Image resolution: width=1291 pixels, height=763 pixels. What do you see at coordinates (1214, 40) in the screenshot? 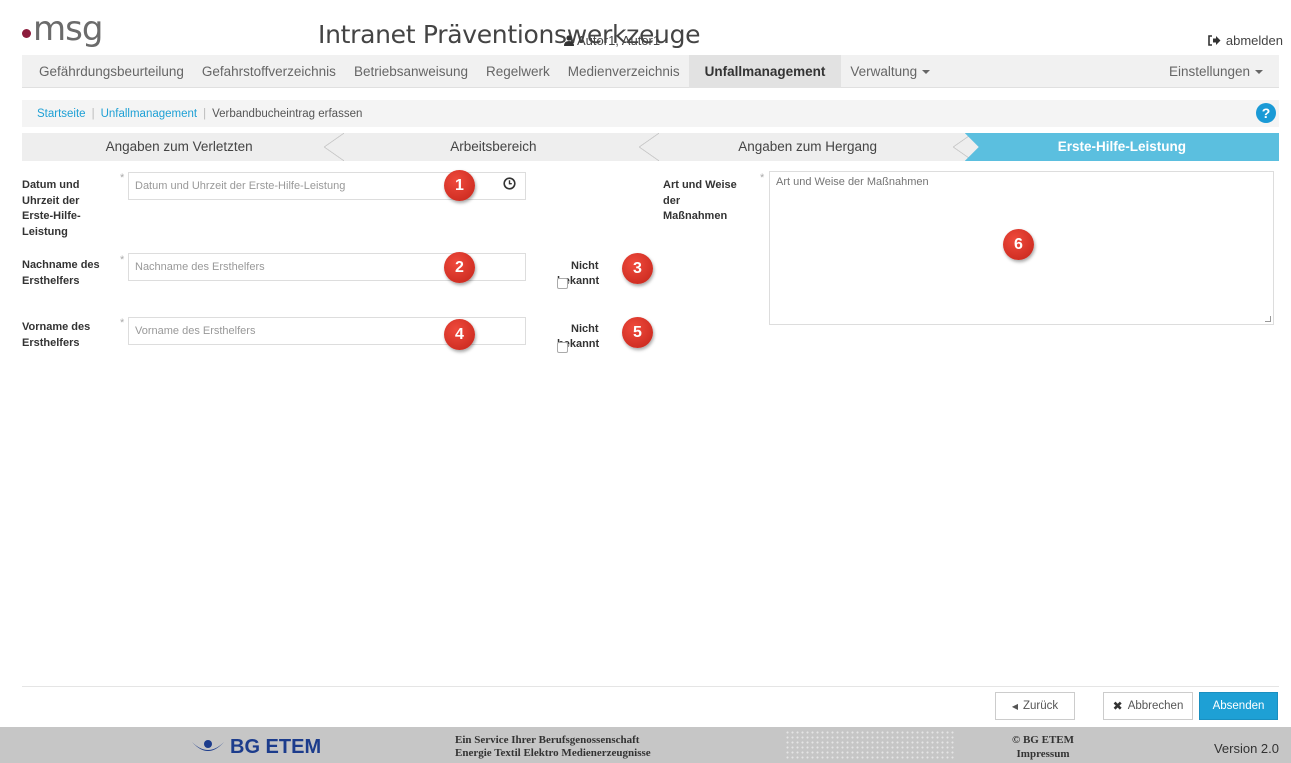
I see `logout-icon` at bounding box center [1214, 40].